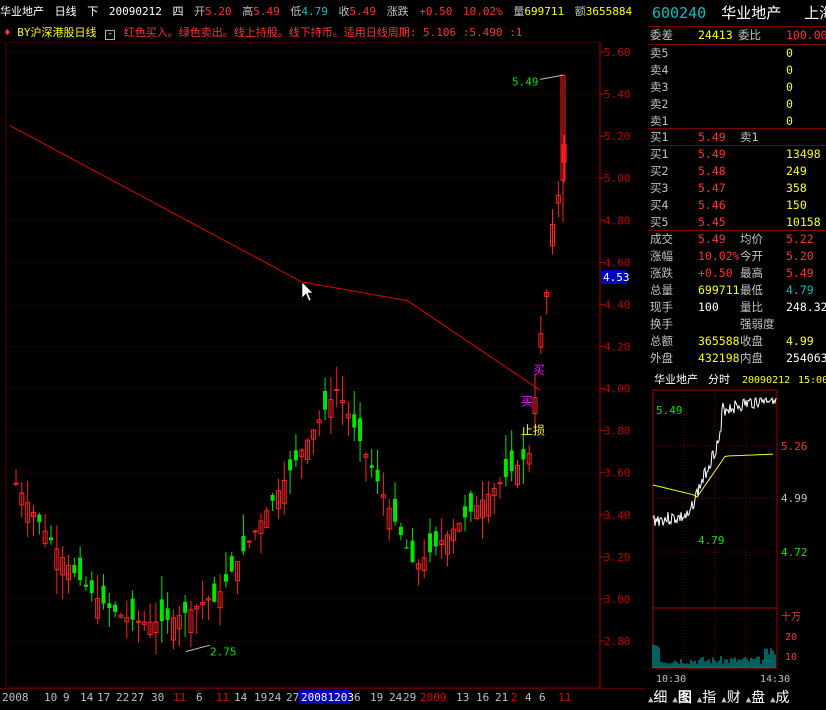 The height and width of the screenshot is (710, 826). I want to click on mini-time-label: 14:30, so click(775, 679).